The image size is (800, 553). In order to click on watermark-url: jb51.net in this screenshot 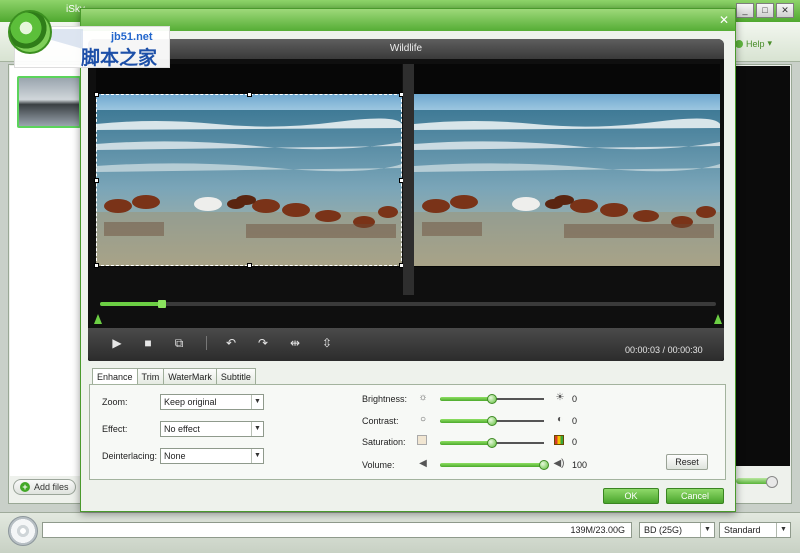, I will do `click(132, 37)`.